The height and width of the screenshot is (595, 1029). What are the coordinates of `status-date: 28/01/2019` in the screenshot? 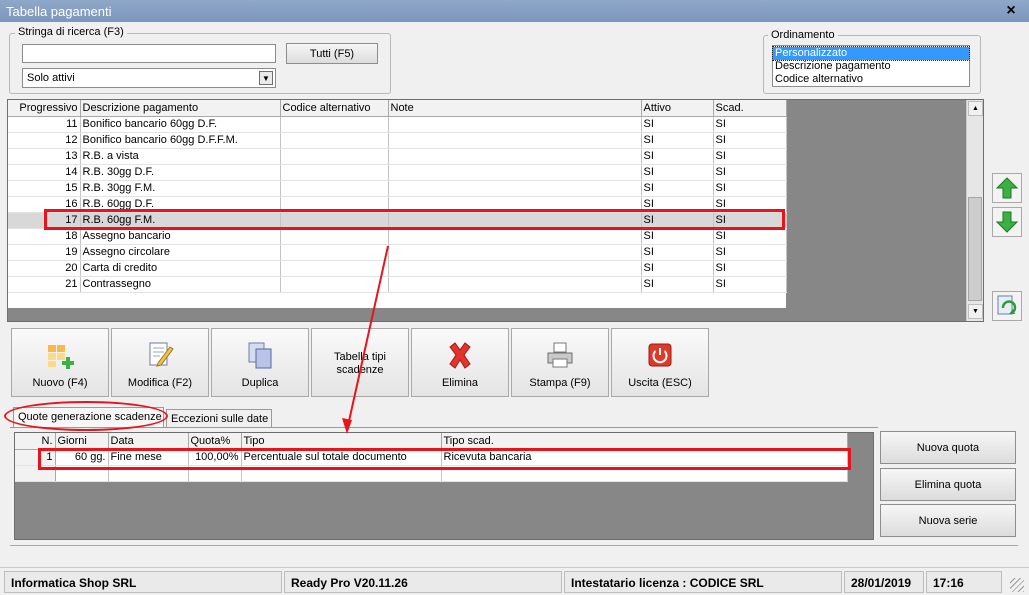 It's located at (884, 582).